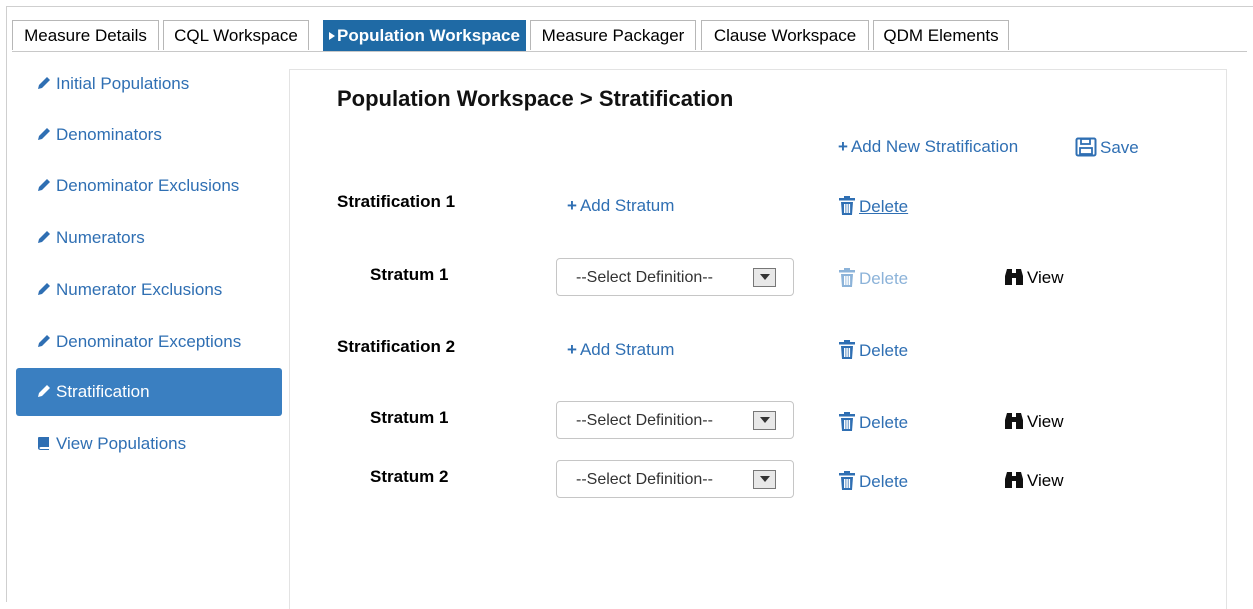  I want to click on sidebar-item-label: Stratification, so click(103, 391).